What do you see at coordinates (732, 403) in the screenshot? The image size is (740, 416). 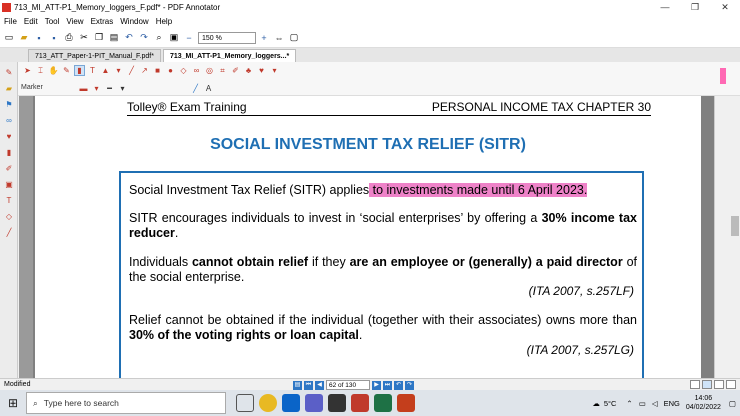 I see `notification-icon: ▢` at bounding box center [732, 403].